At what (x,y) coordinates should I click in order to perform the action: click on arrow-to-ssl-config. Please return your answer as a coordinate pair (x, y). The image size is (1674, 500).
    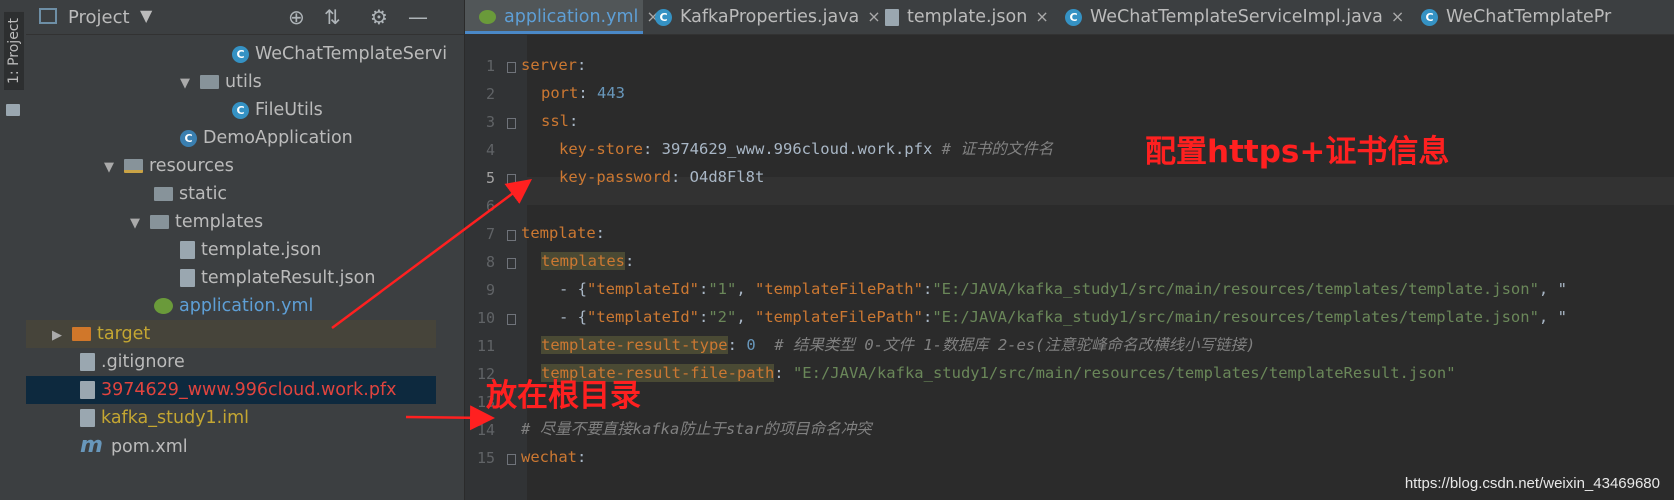
    Looking at the image, I should click on (432, 254).